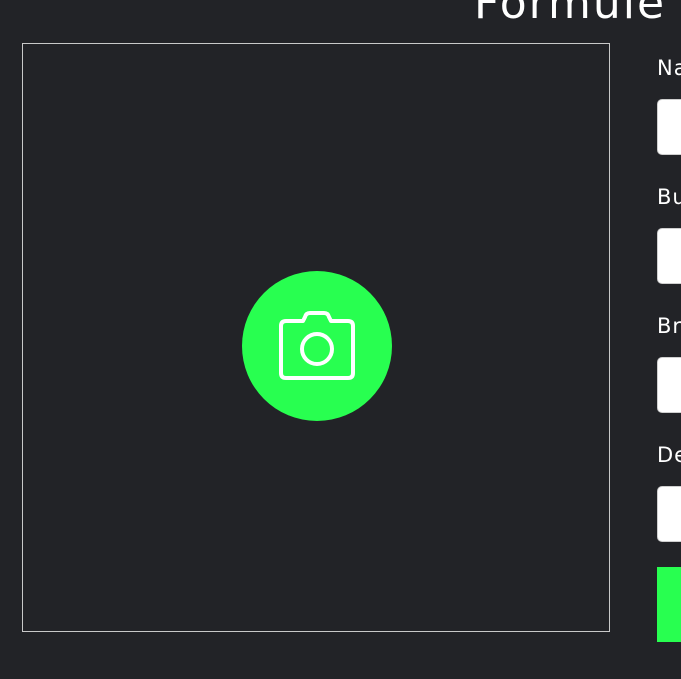 This screenshot has width=681, height=679. I want to click on field-label-de: De, so click(669, 455).